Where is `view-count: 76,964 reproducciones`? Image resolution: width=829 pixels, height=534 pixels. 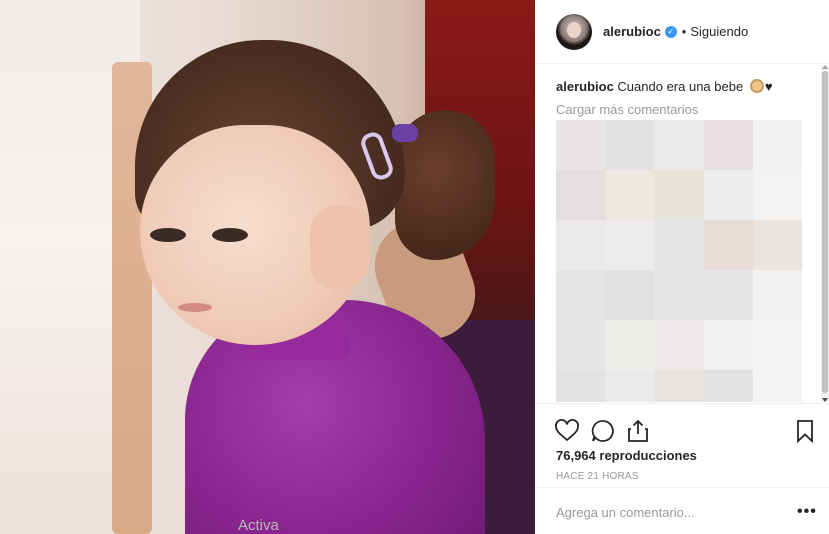 view-count: 76,964 reproducciones is located at coordinates (626, 455).